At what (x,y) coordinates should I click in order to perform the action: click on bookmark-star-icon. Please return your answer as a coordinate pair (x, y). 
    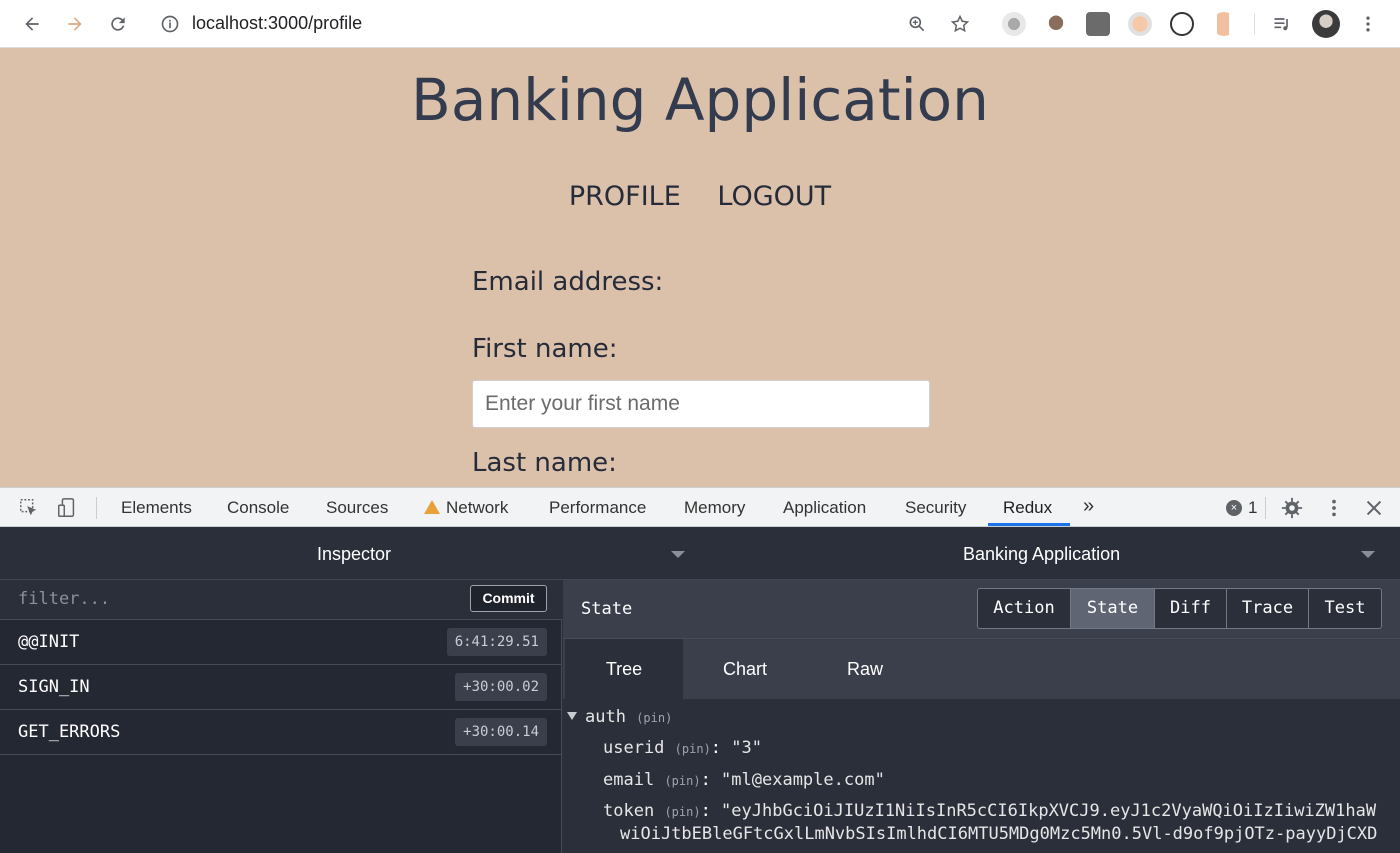
    Looking at the image, I should click on (960, 24).